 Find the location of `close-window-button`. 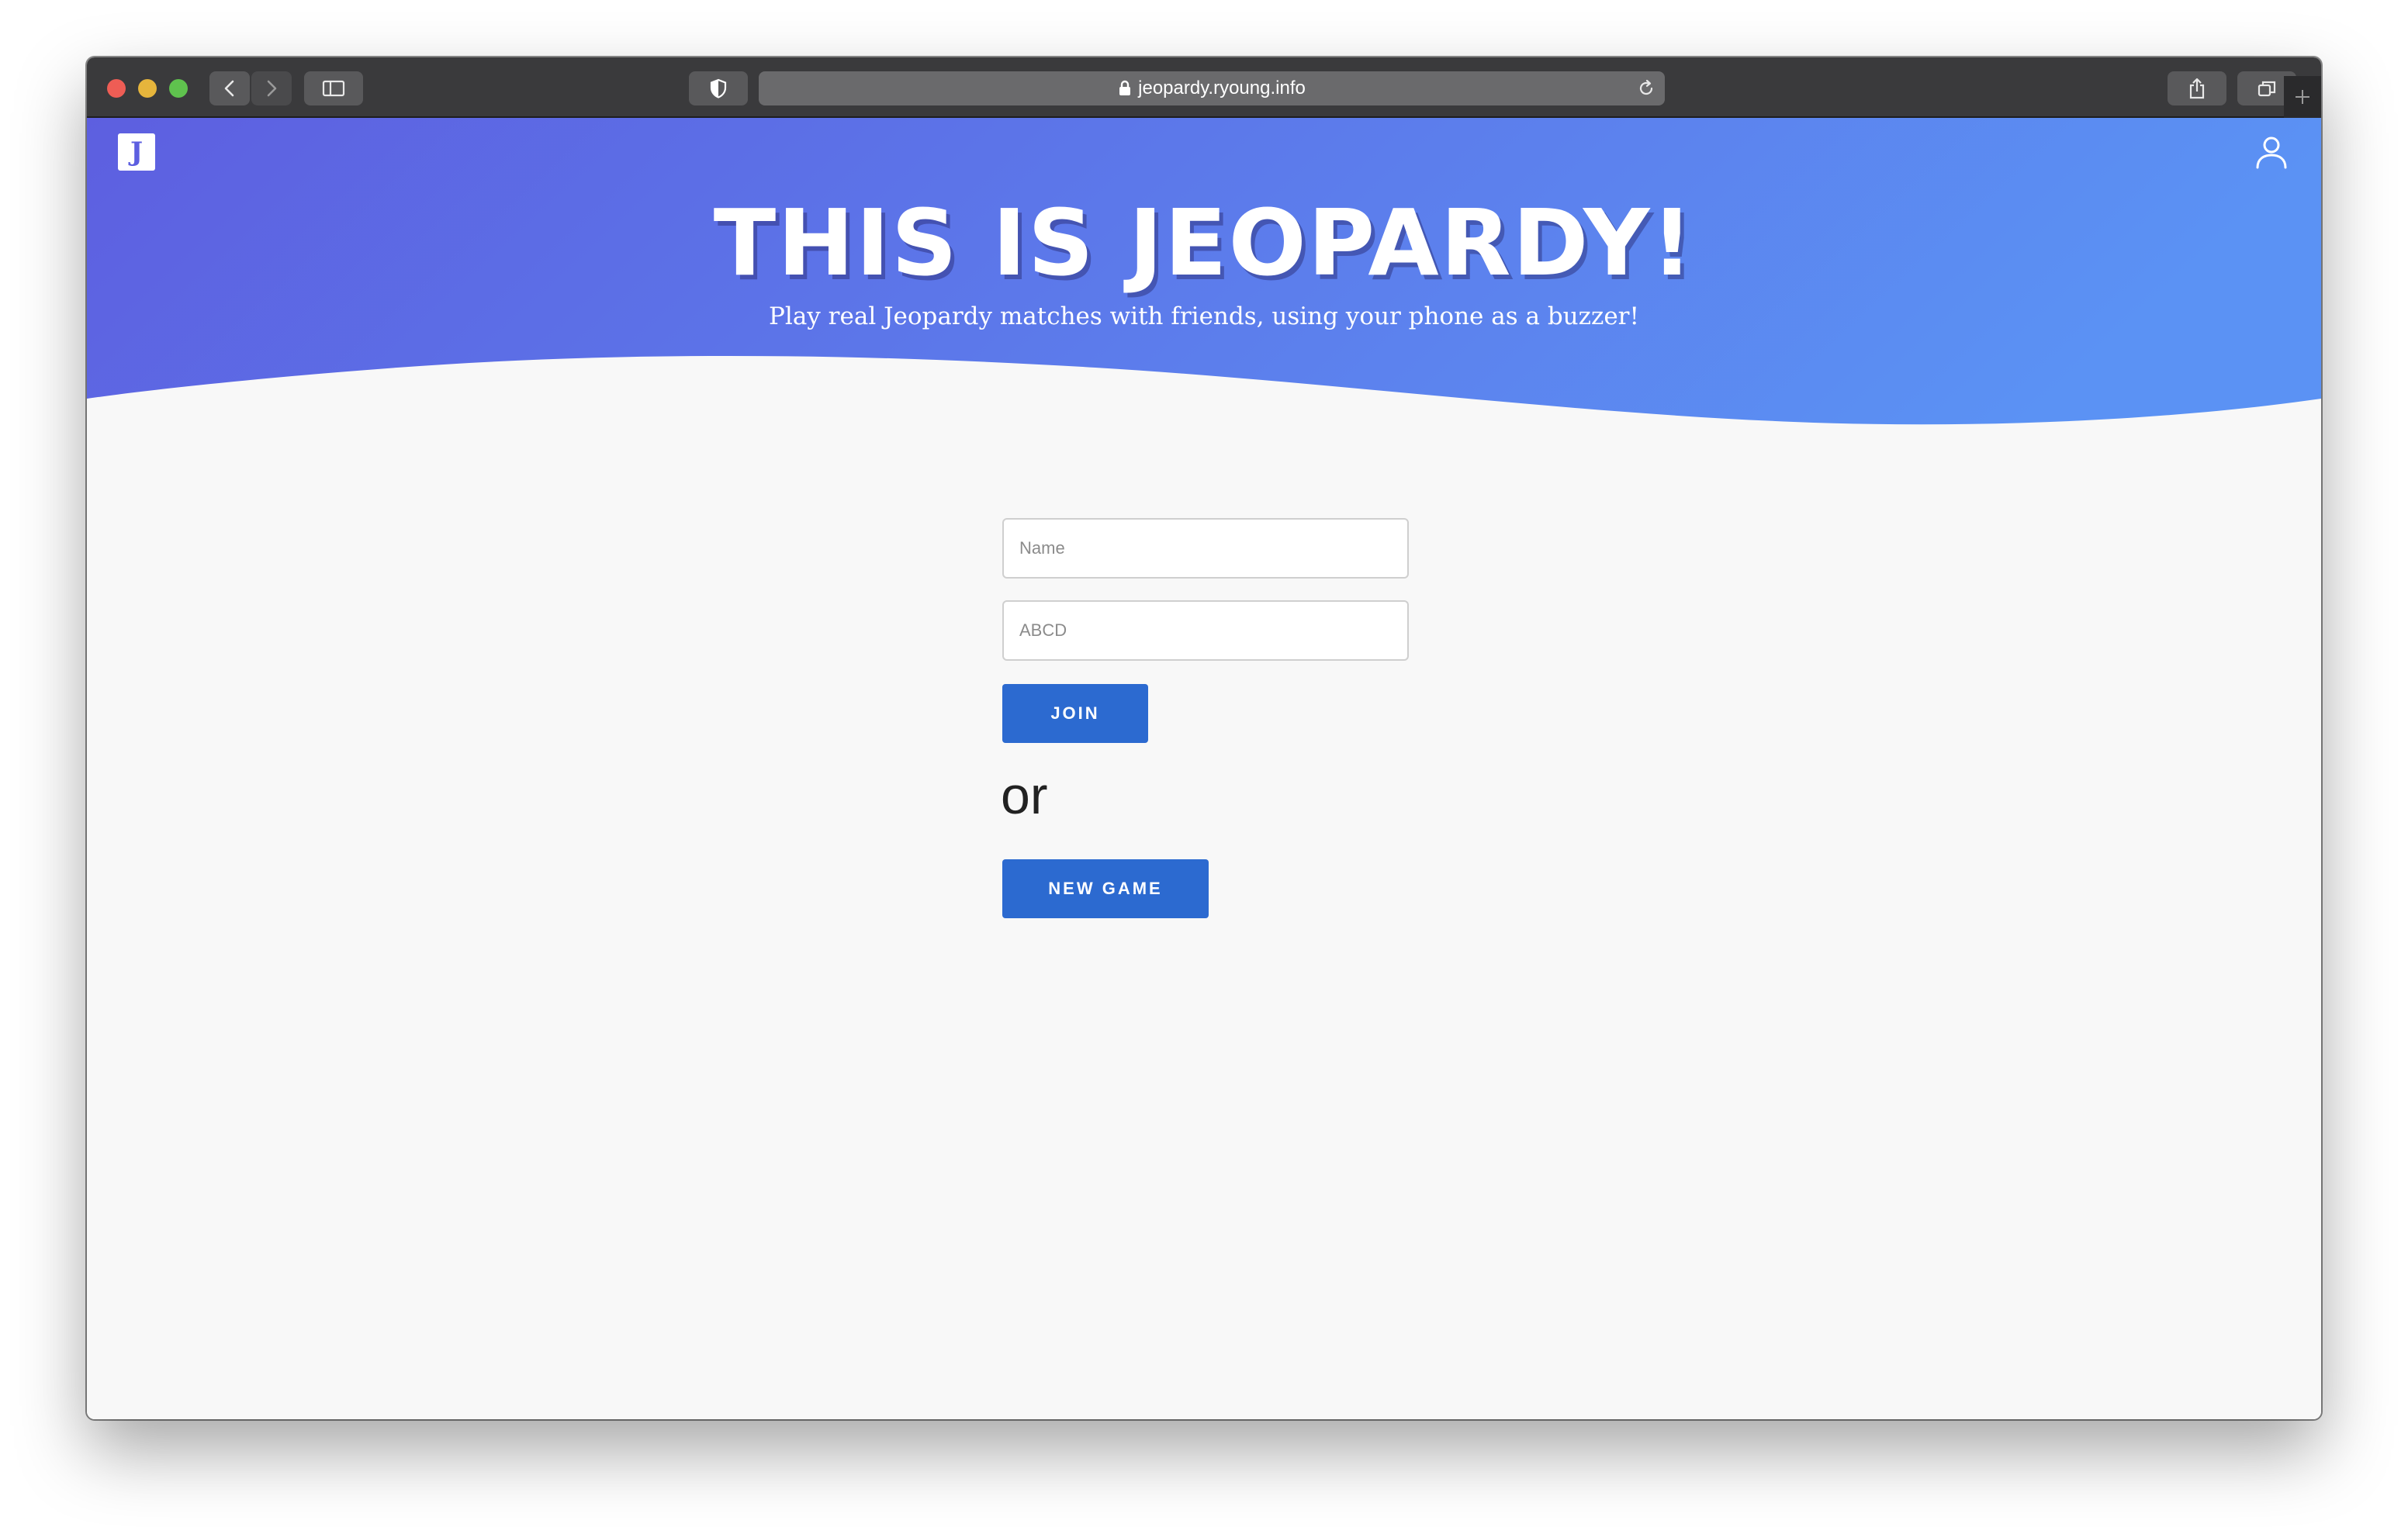

close-window-button is located at coordinates (116, 88).